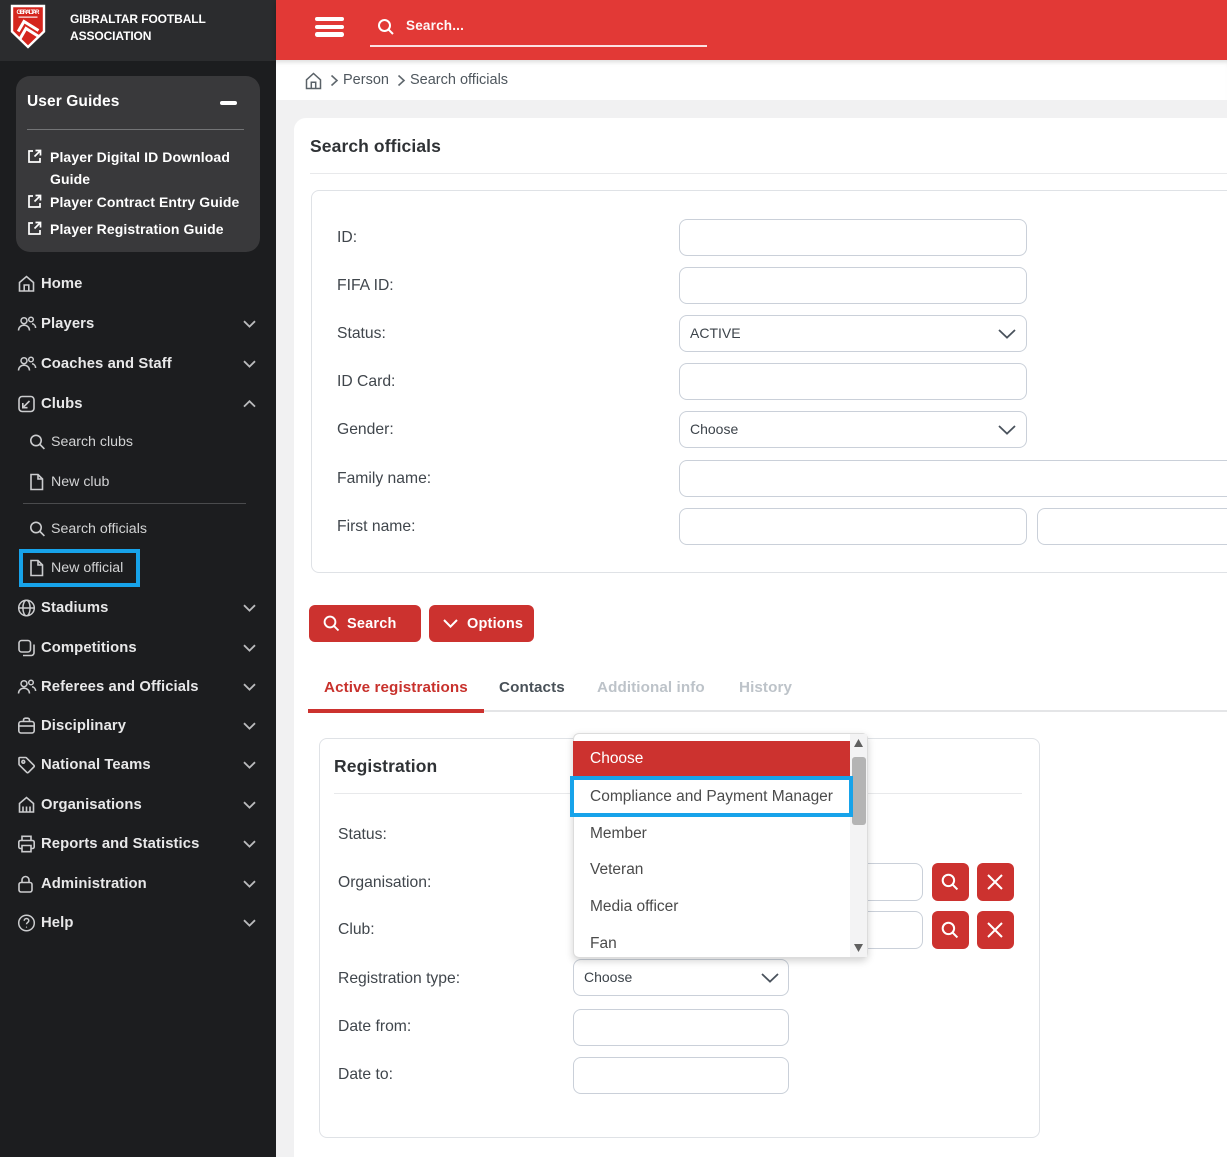  I want to click on svg-text: GIBRALTAR, so click(29, 13).